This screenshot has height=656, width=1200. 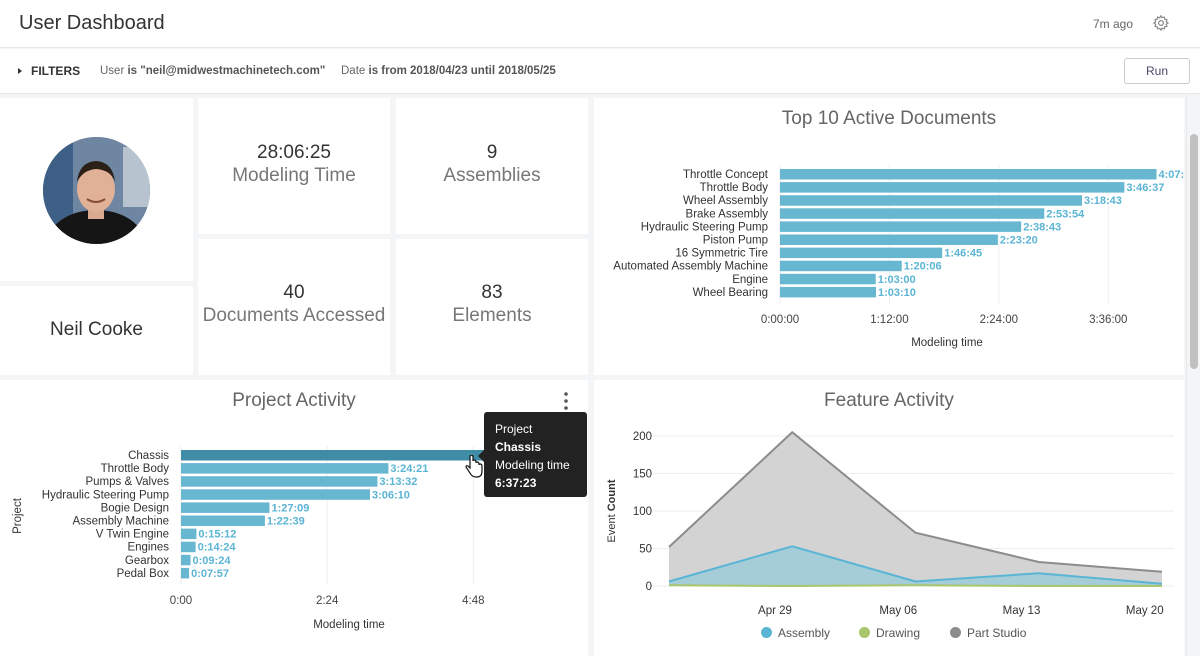 I want to click on stat-value: 28:06:25, so click(x=294, y=152).